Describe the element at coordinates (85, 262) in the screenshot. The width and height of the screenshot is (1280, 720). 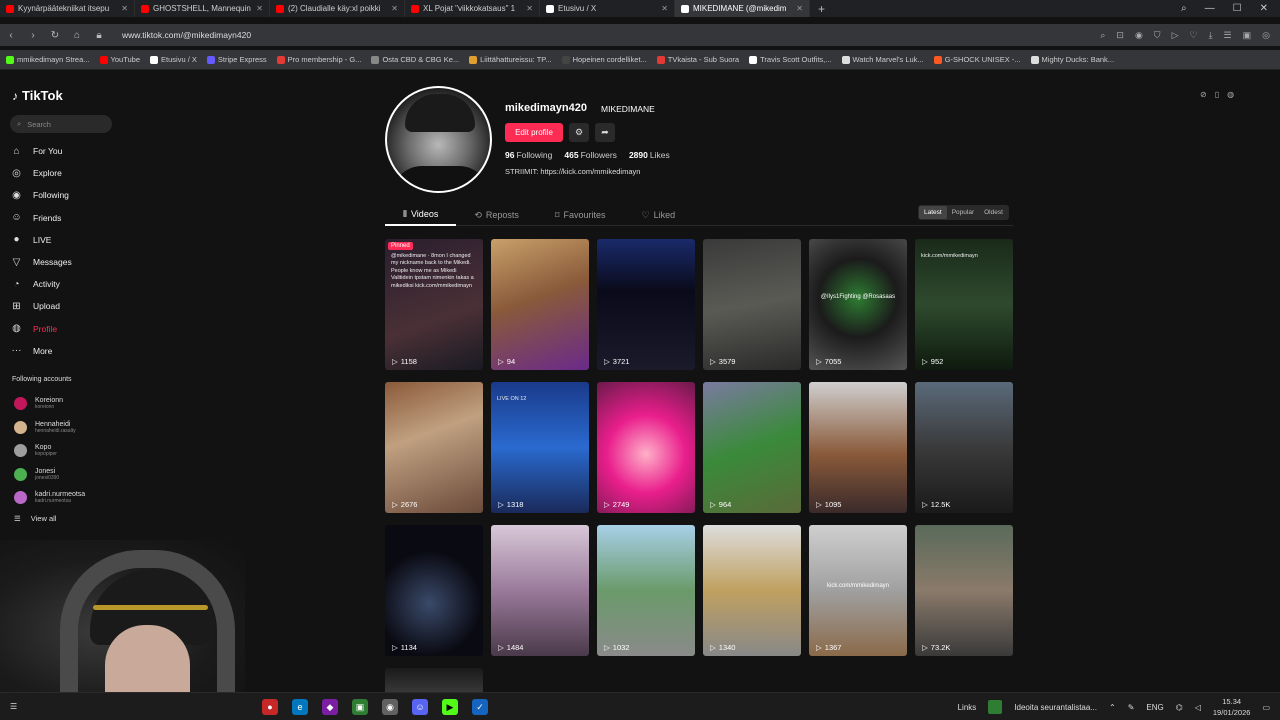
I see `sidebar-item-messages: ▽ Messages` at that location.